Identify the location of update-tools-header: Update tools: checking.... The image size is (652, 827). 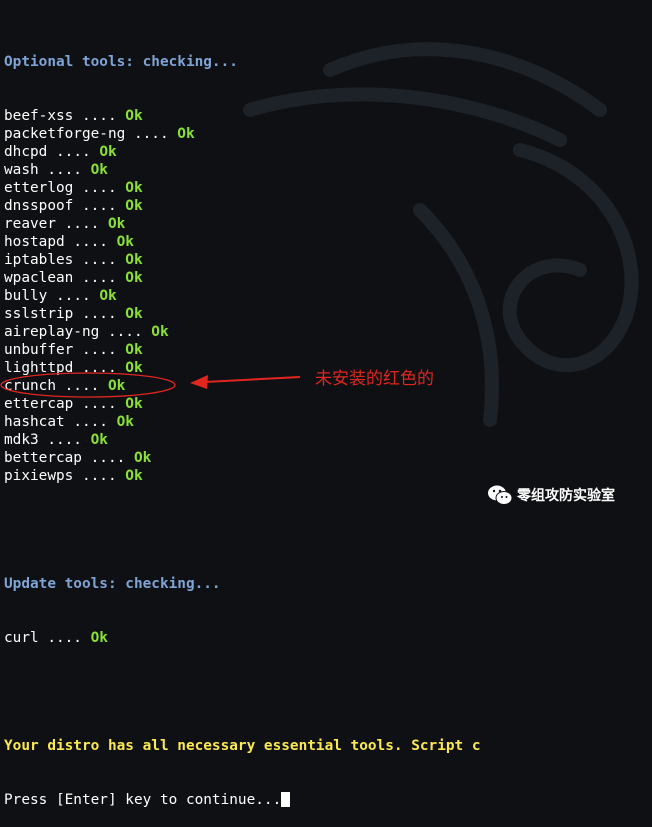
(112, 584).